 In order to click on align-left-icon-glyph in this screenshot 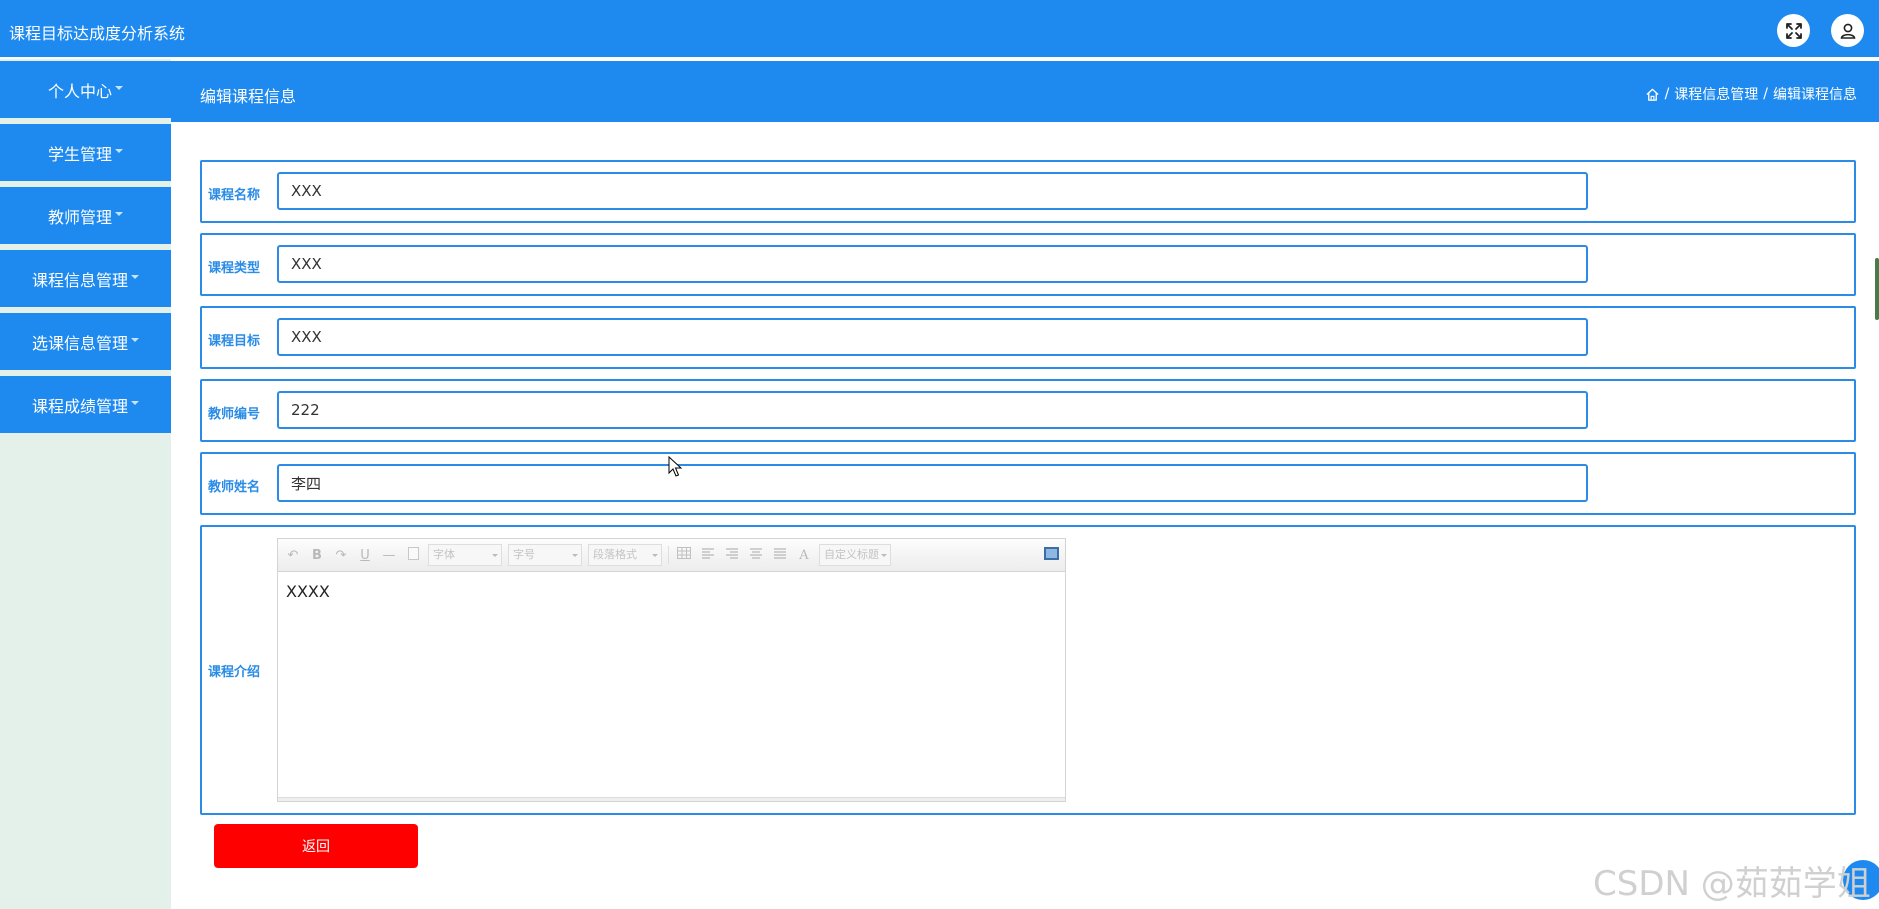, I will do `click(708, 553)`.